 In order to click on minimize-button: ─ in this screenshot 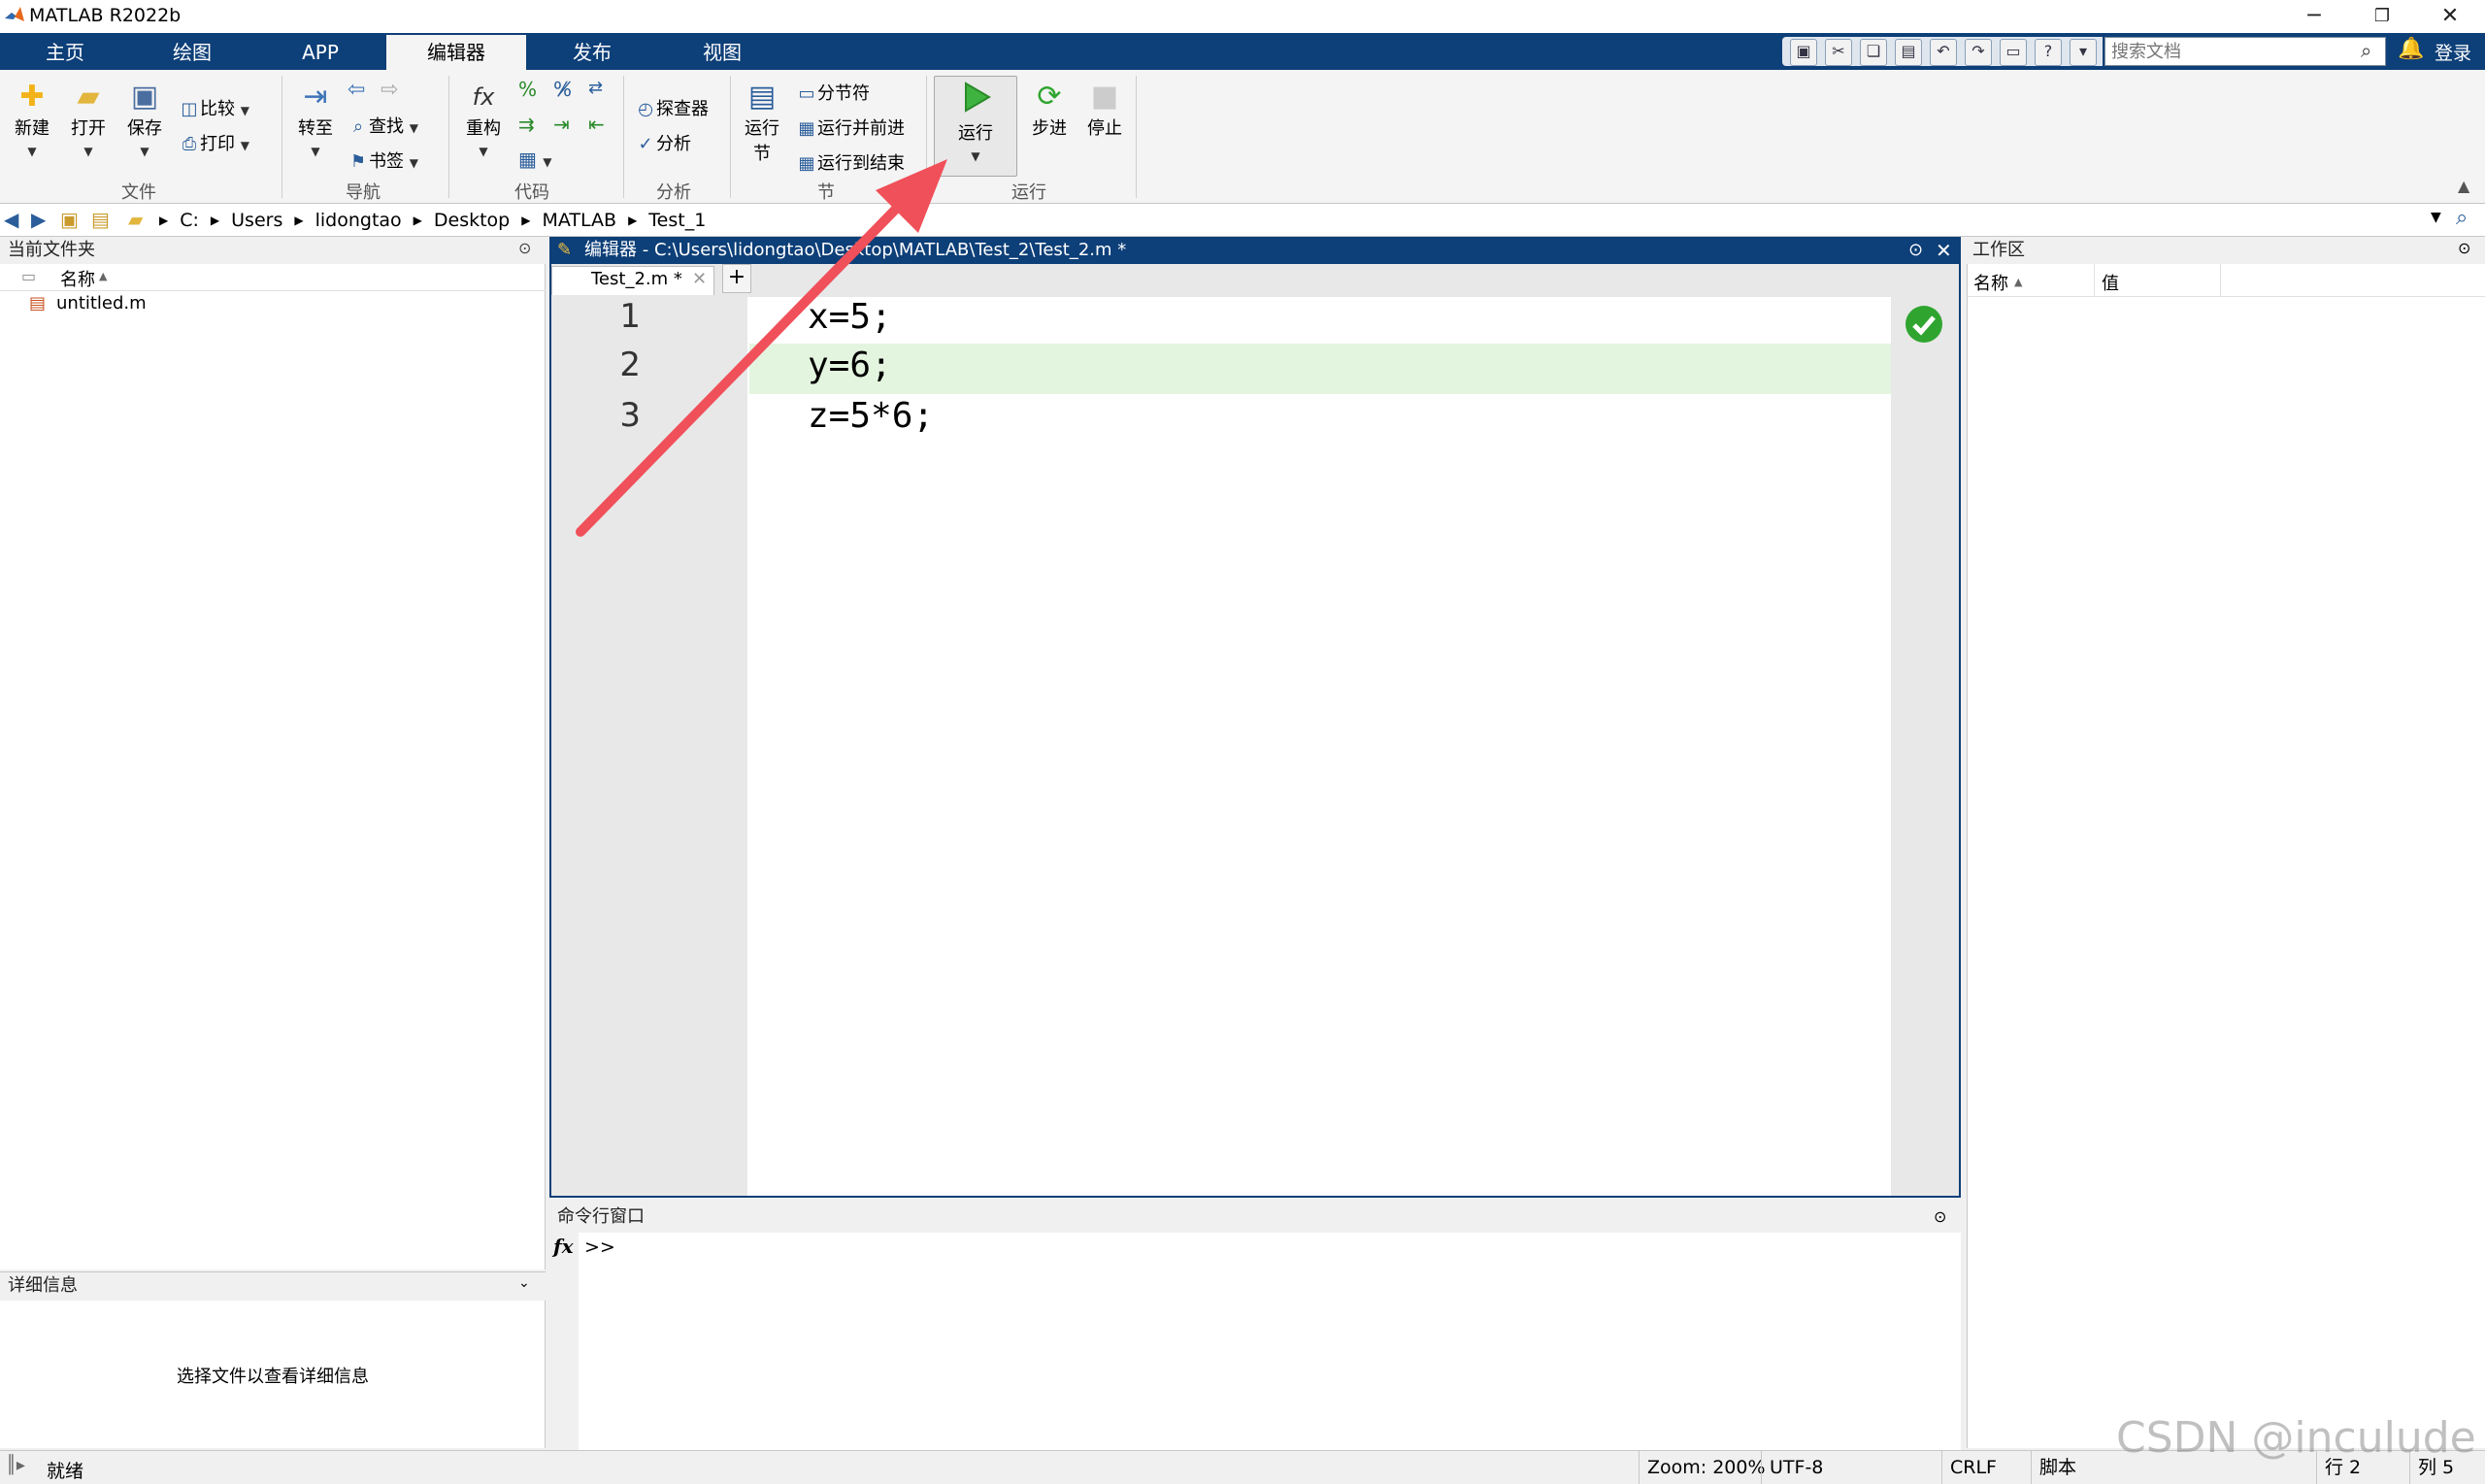, I will do `click(2314, 16)`.